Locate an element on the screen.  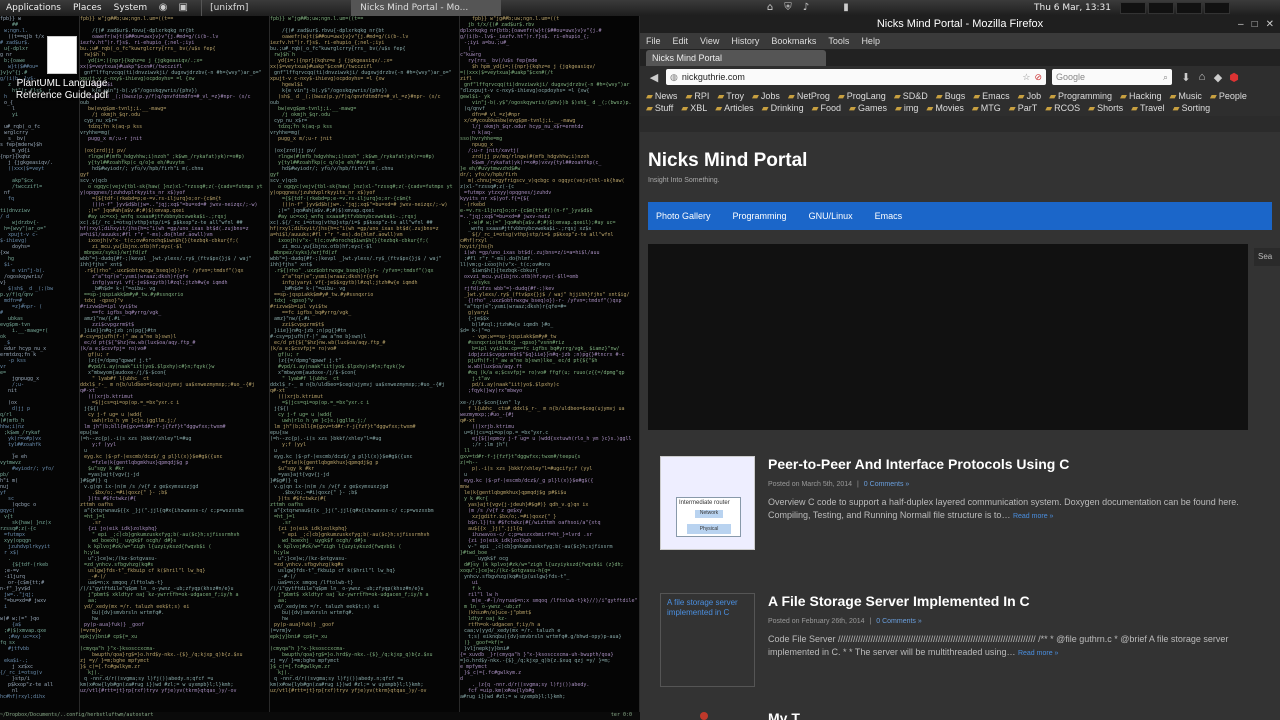
bookmark-folder: ▰ RPI is located at coordinates (697, 96).